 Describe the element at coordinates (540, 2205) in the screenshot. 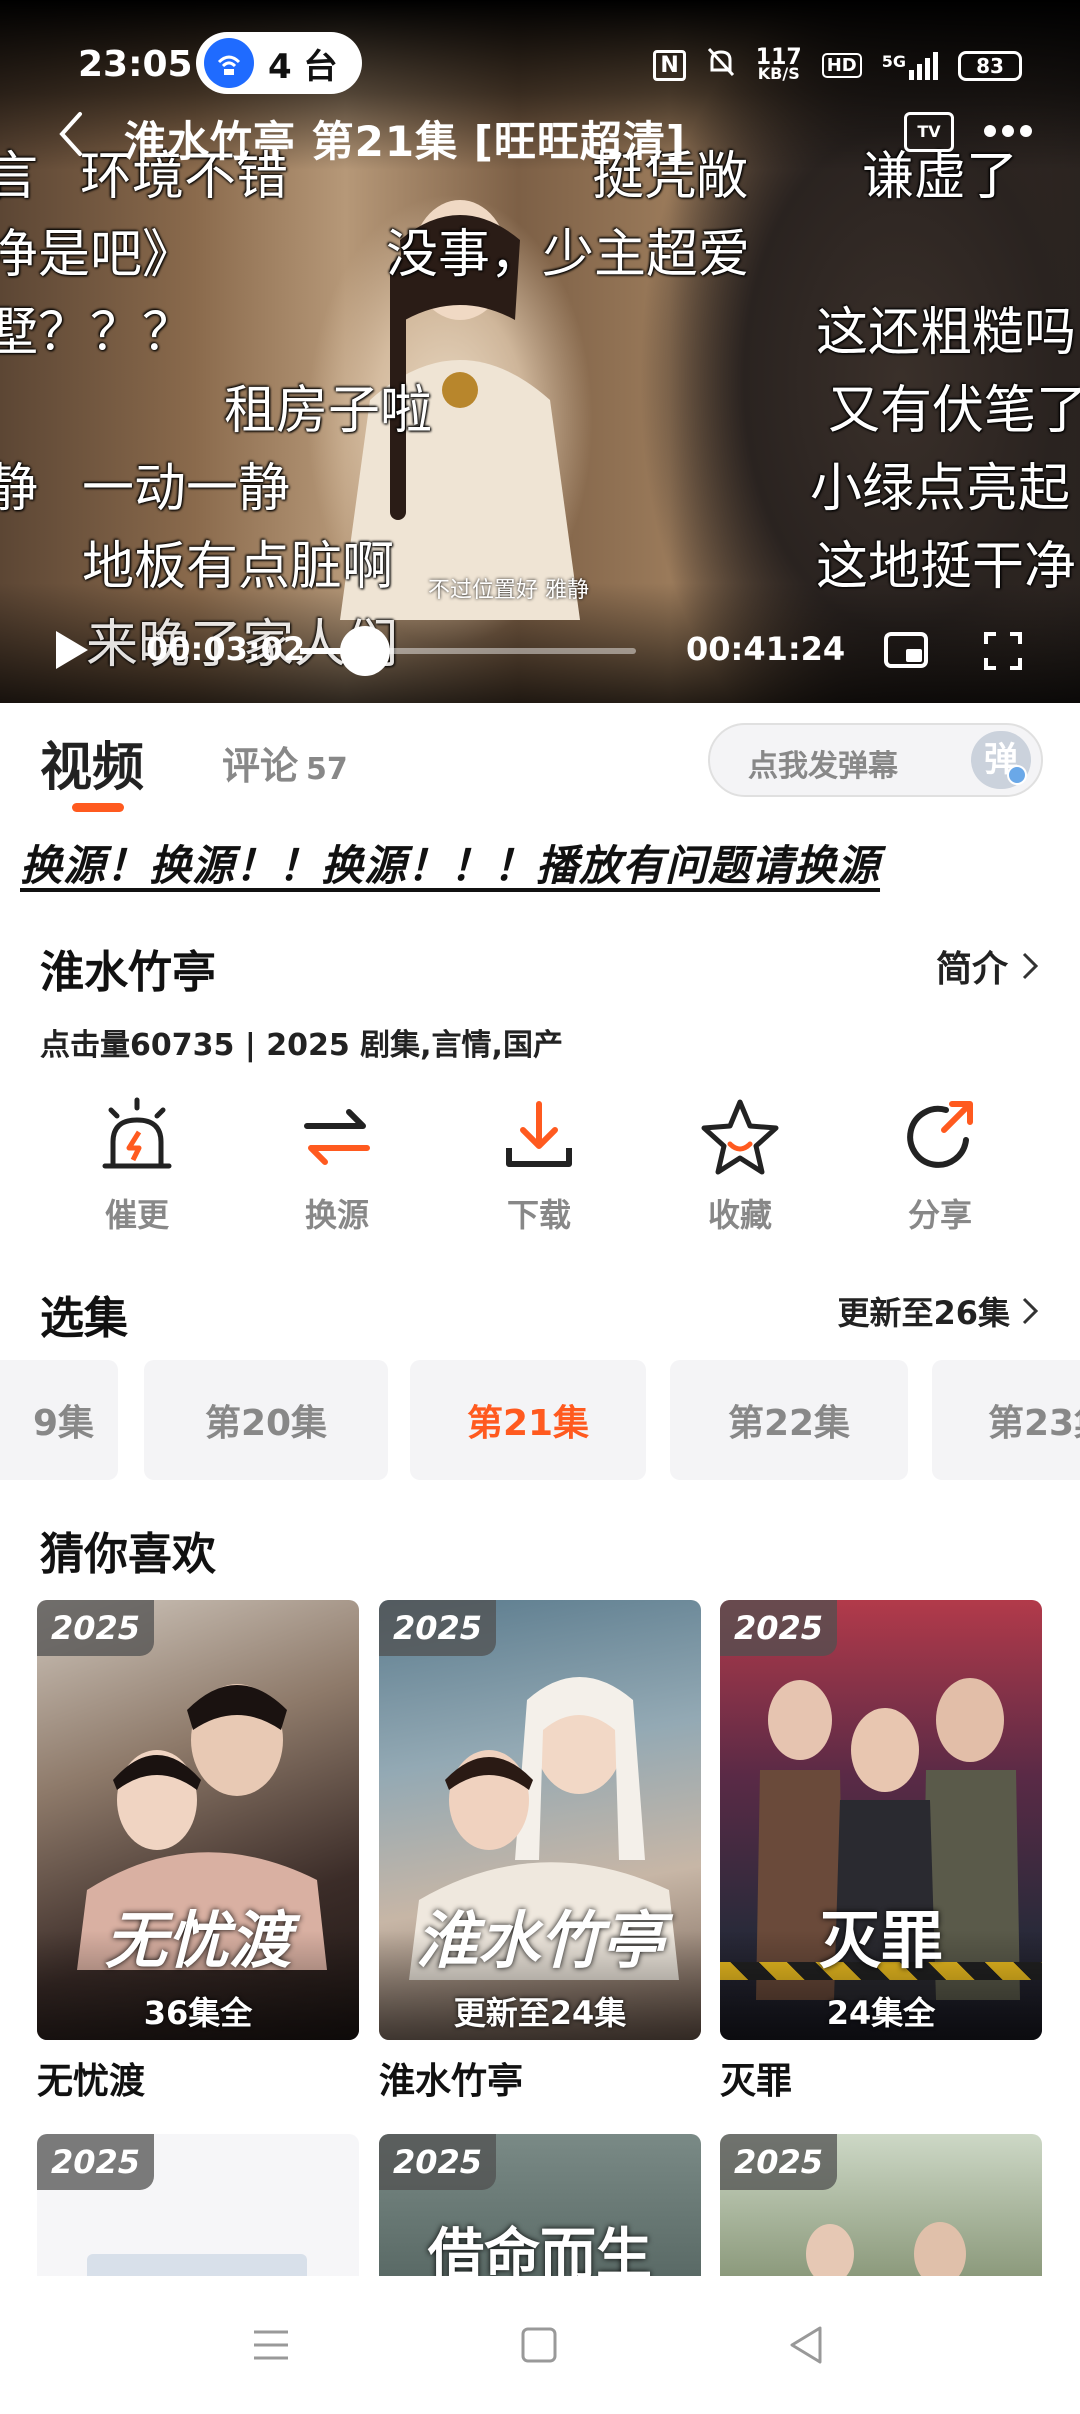

I see `recommend-card: 借命而生 2025` at that location.